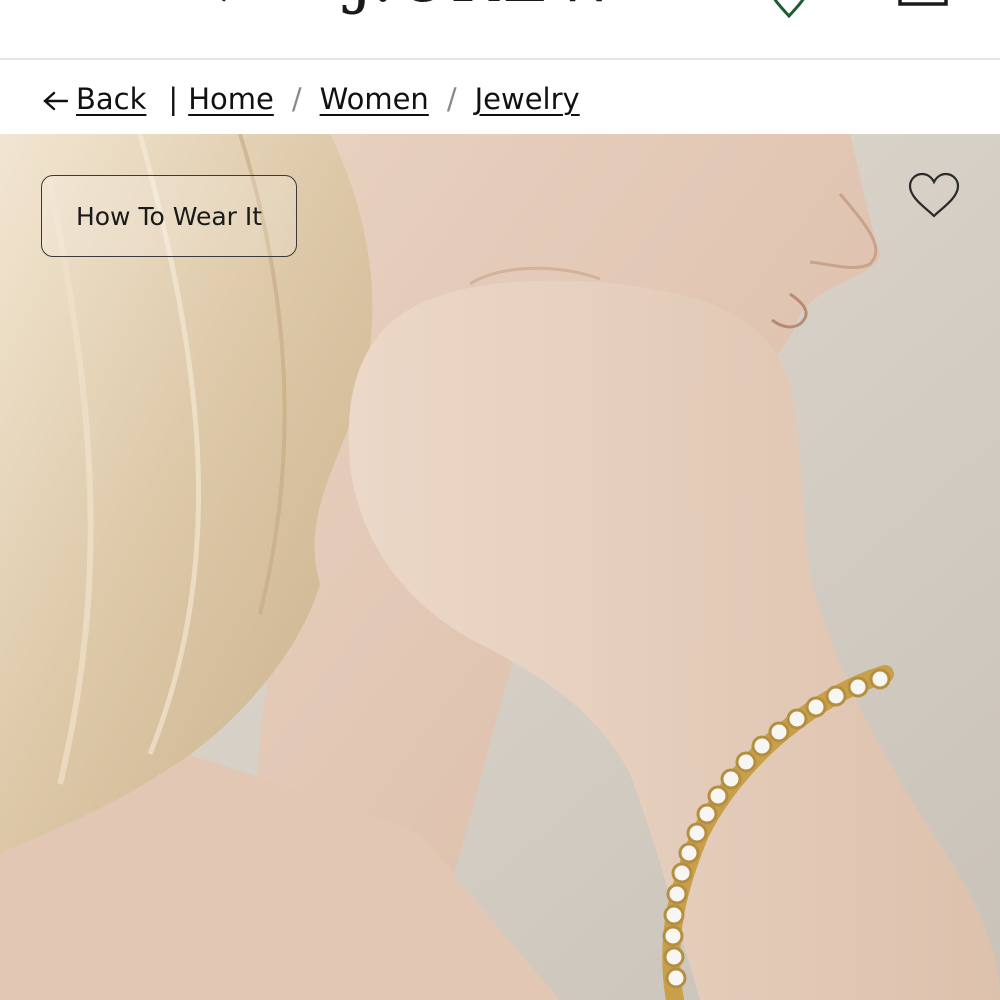 This screenshot has width=1000, height=1000. What do you see at coordinates (485, 6) in the screenshot?
I see `brand-logo: J.CREW` at bounding box center [485, 6].